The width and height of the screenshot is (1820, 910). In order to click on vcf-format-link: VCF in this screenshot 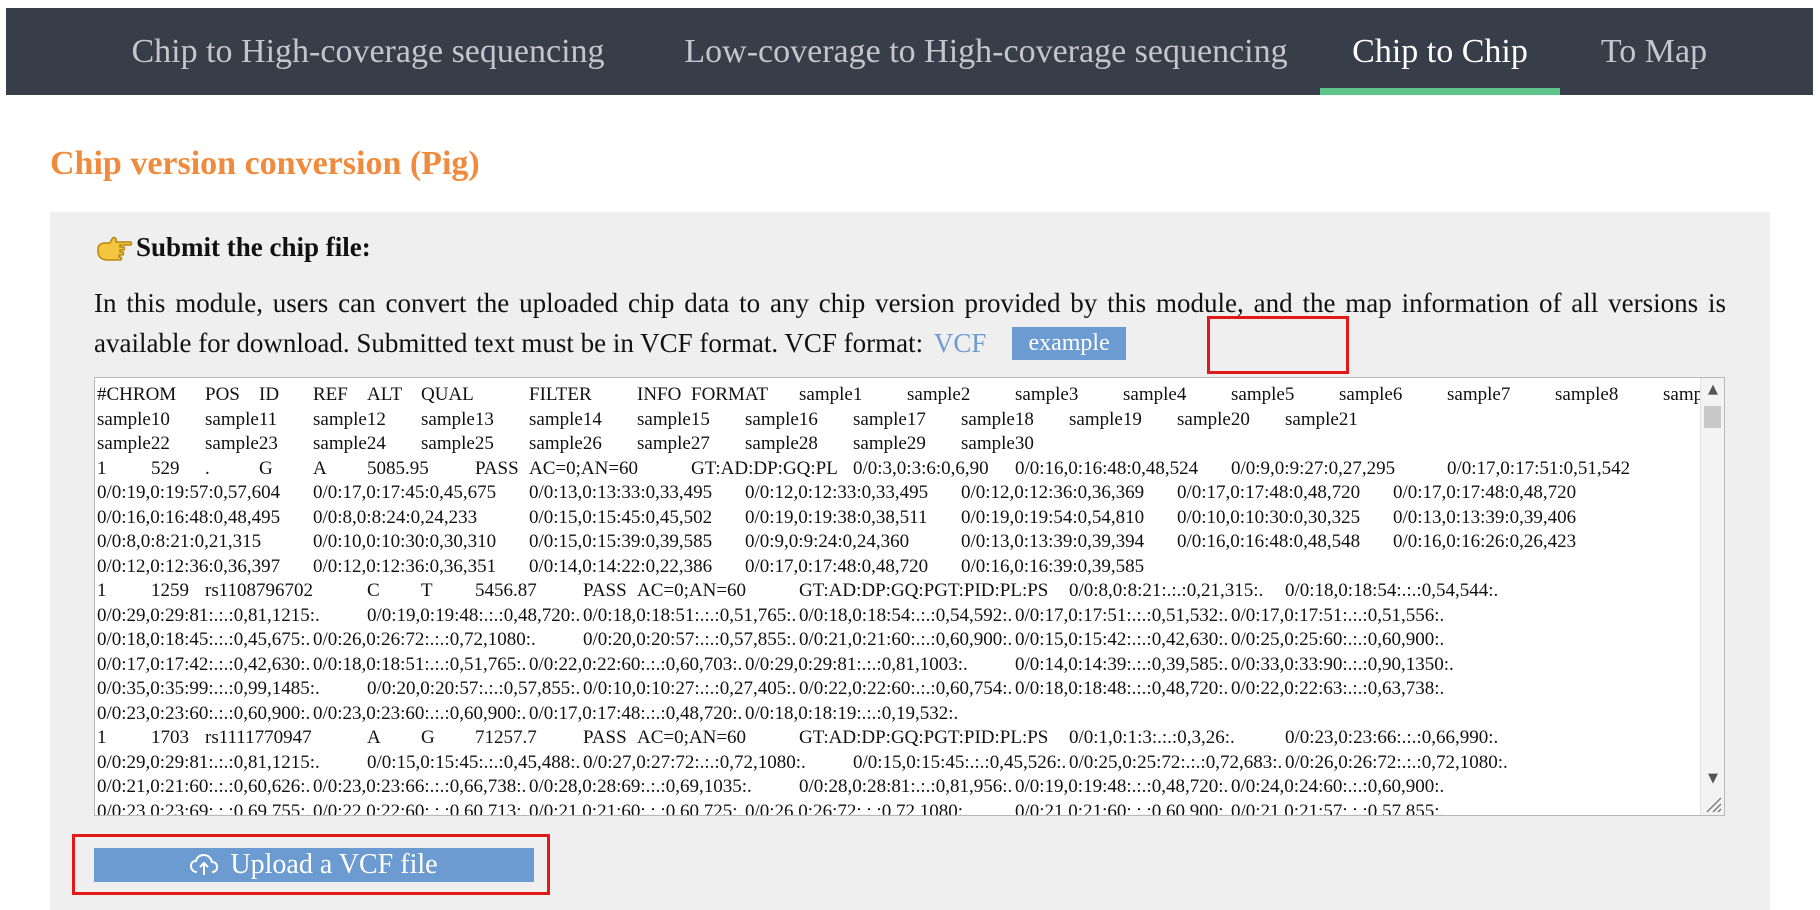, I will do `click(960, 343)`.